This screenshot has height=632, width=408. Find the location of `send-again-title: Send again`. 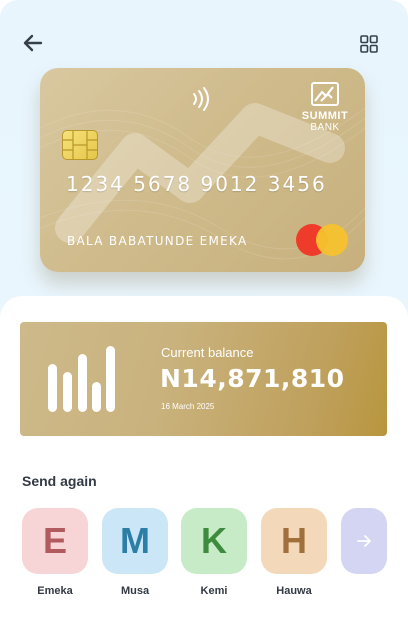

send-again-title: Send again is located at coordinates (59, 481).